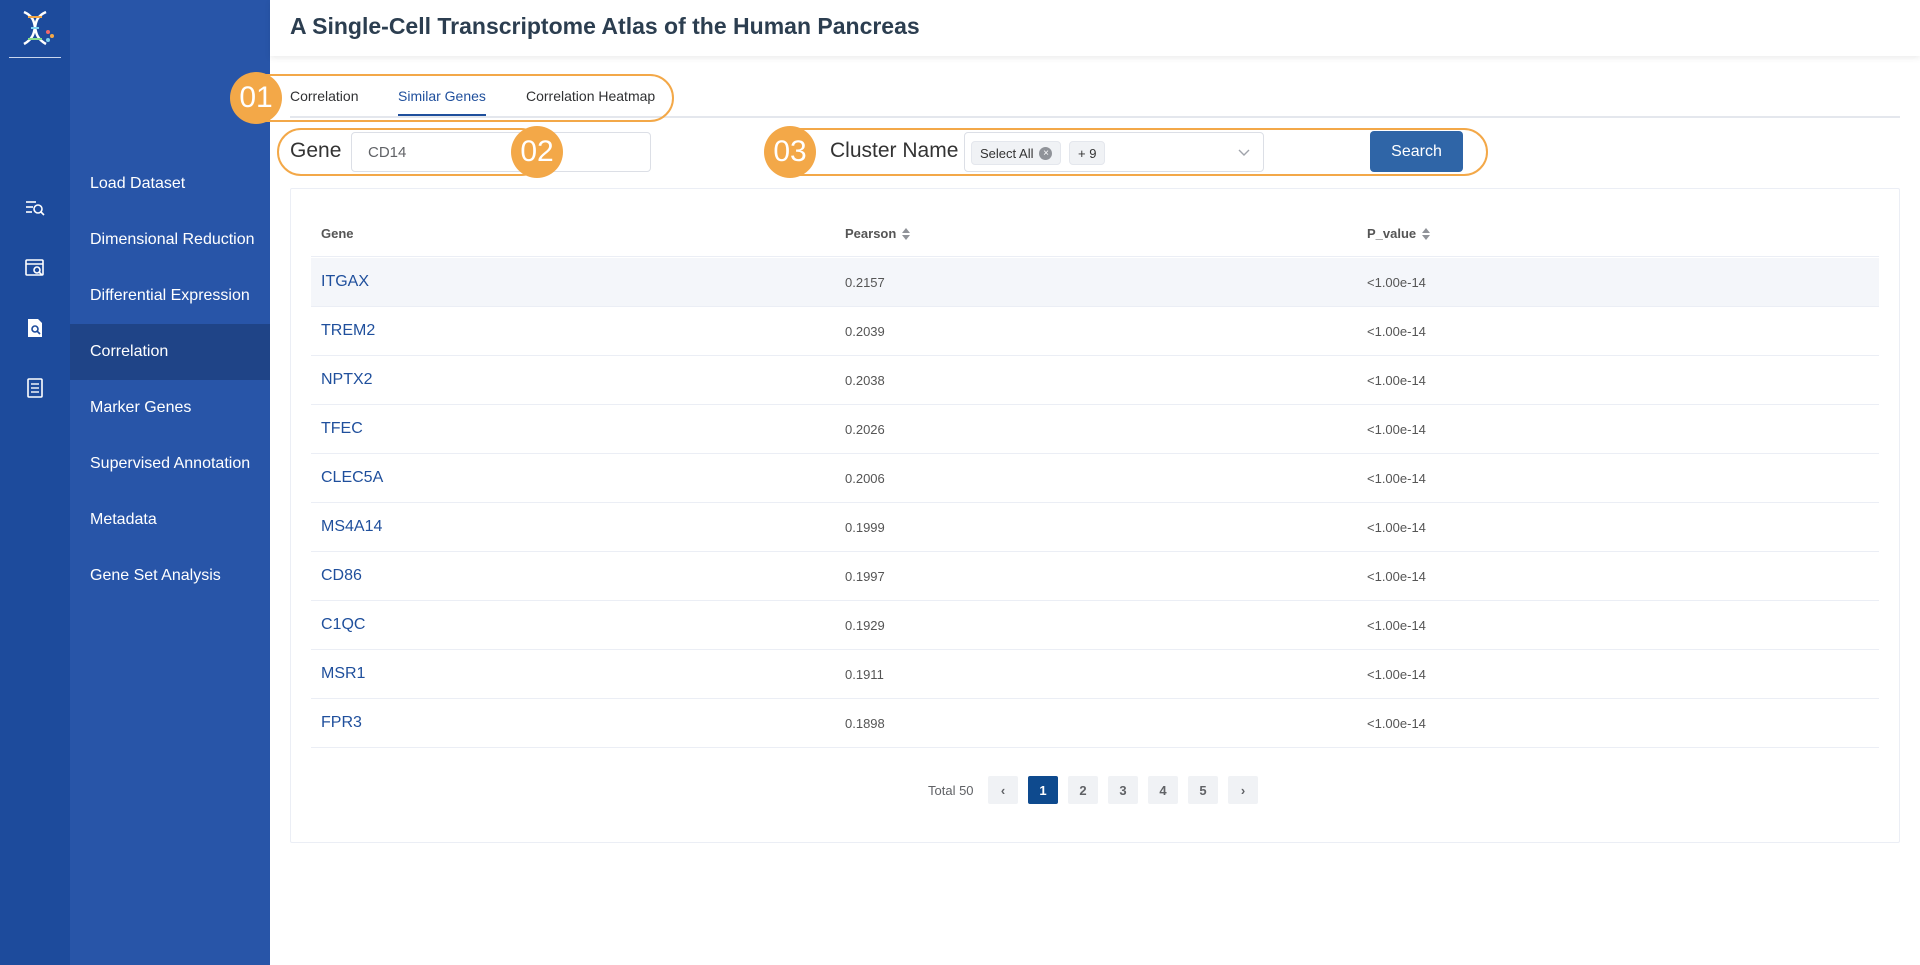 The height and width of the screenshot is (965, 1920). I want to click on pearson-value: 0.1929, so click(865, 625).